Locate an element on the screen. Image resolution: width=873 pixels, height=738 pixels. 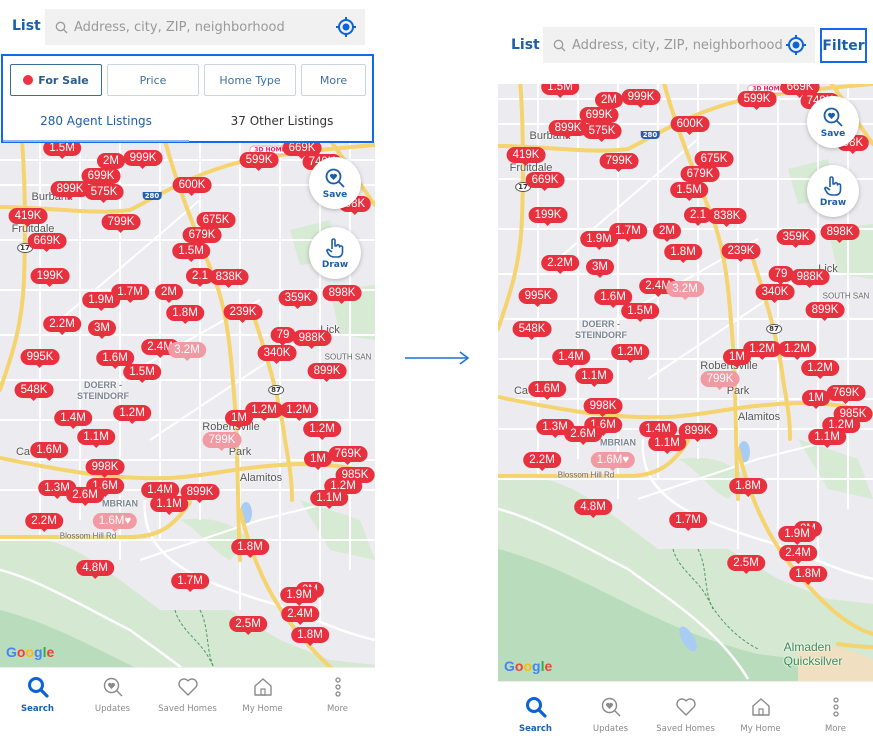
listing-price-pin: 999K is located at coordinates (143, 159).